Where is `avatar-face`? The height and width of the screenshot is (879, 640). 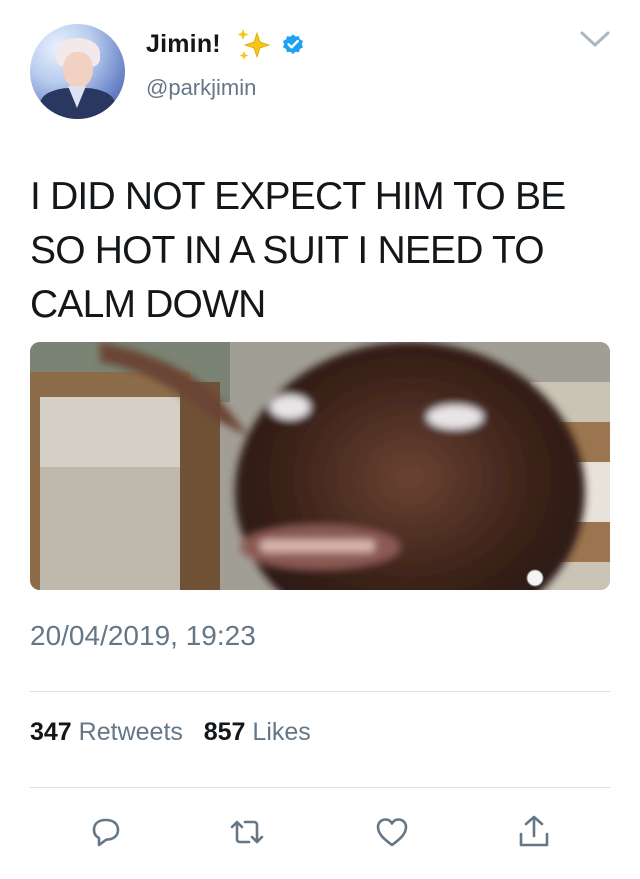 avatar-face is located at coordinates (78, 70).